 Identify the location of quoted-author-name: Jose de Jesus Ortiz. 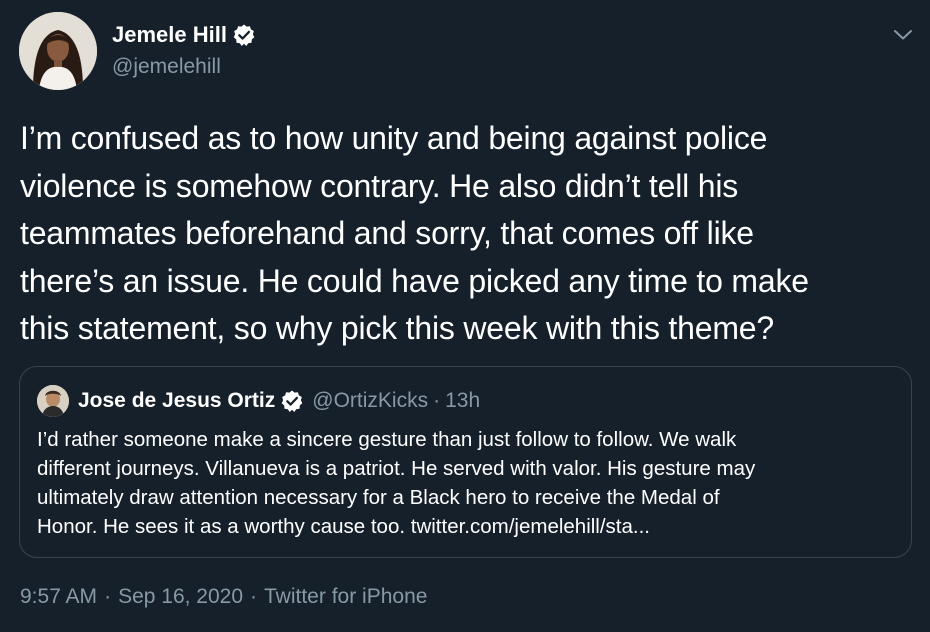
(176, 401).